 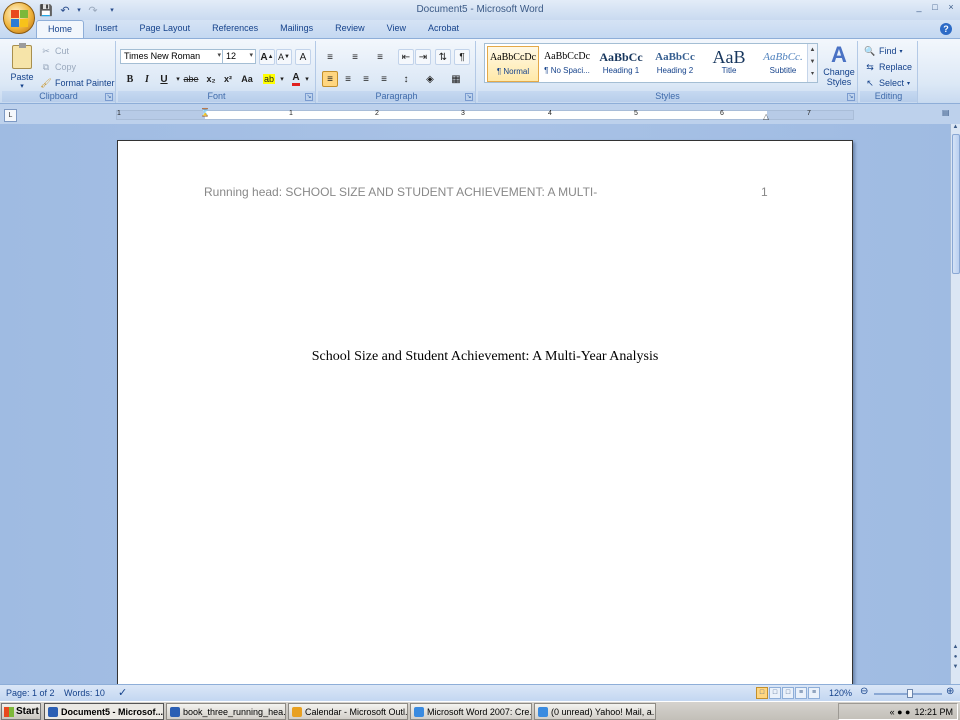 I want to click on right-indent-marker-icon: △, so click(x=766, y=116).